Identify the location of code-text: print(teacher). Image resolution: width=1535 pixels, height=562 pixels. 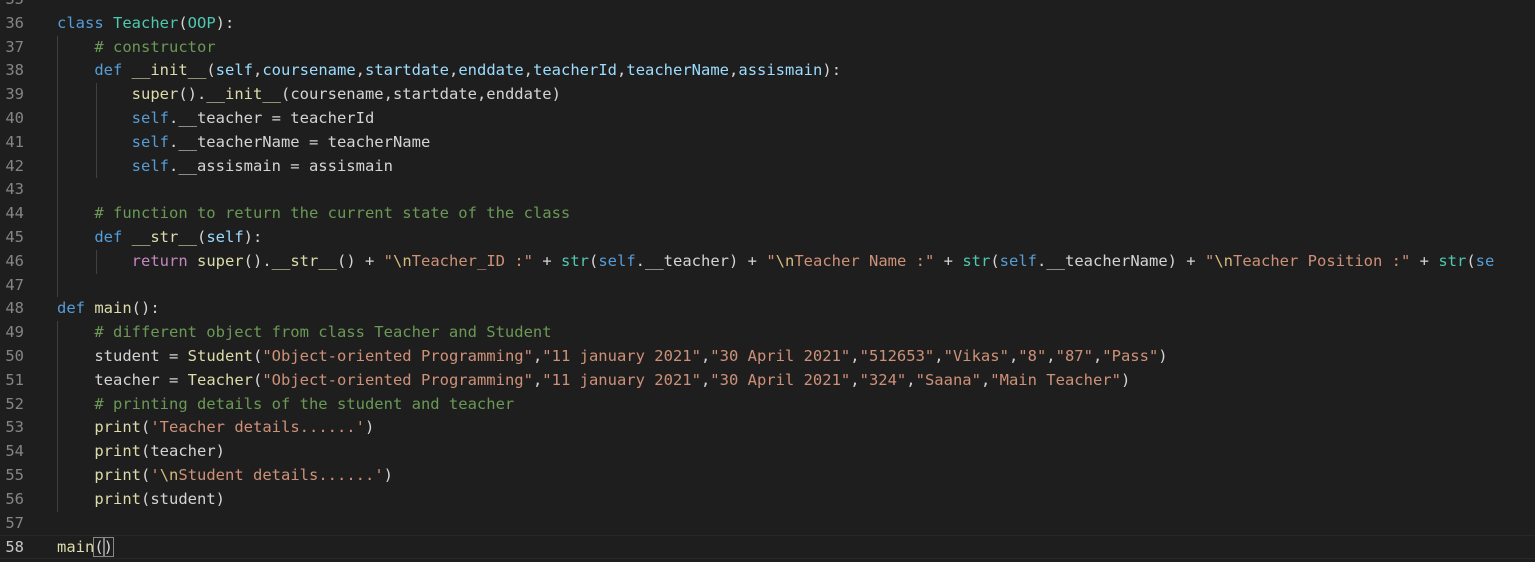
(141, 452).